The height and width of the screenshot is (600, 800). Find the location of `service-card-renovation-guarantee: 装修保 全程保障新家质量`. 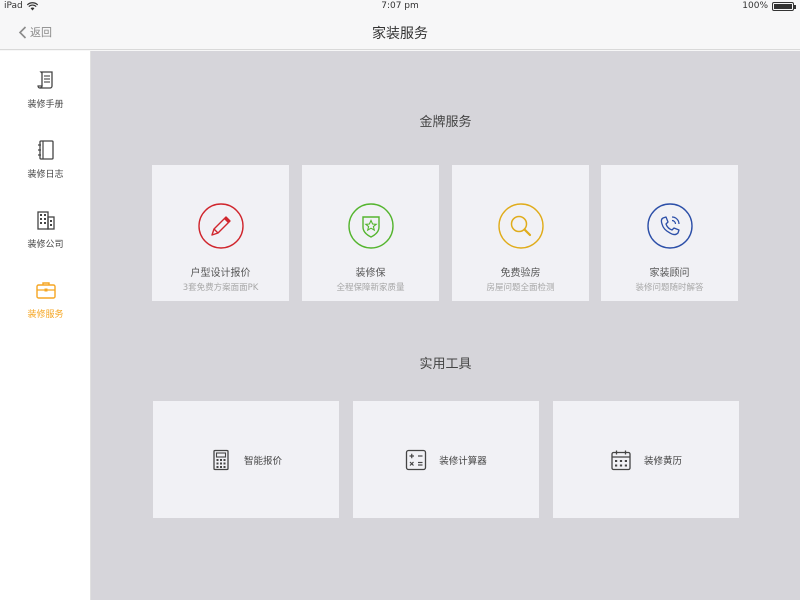

service-card-renovation-guarantee: 装修保 全程保障新家质量 is located at coordinates (370, 233).